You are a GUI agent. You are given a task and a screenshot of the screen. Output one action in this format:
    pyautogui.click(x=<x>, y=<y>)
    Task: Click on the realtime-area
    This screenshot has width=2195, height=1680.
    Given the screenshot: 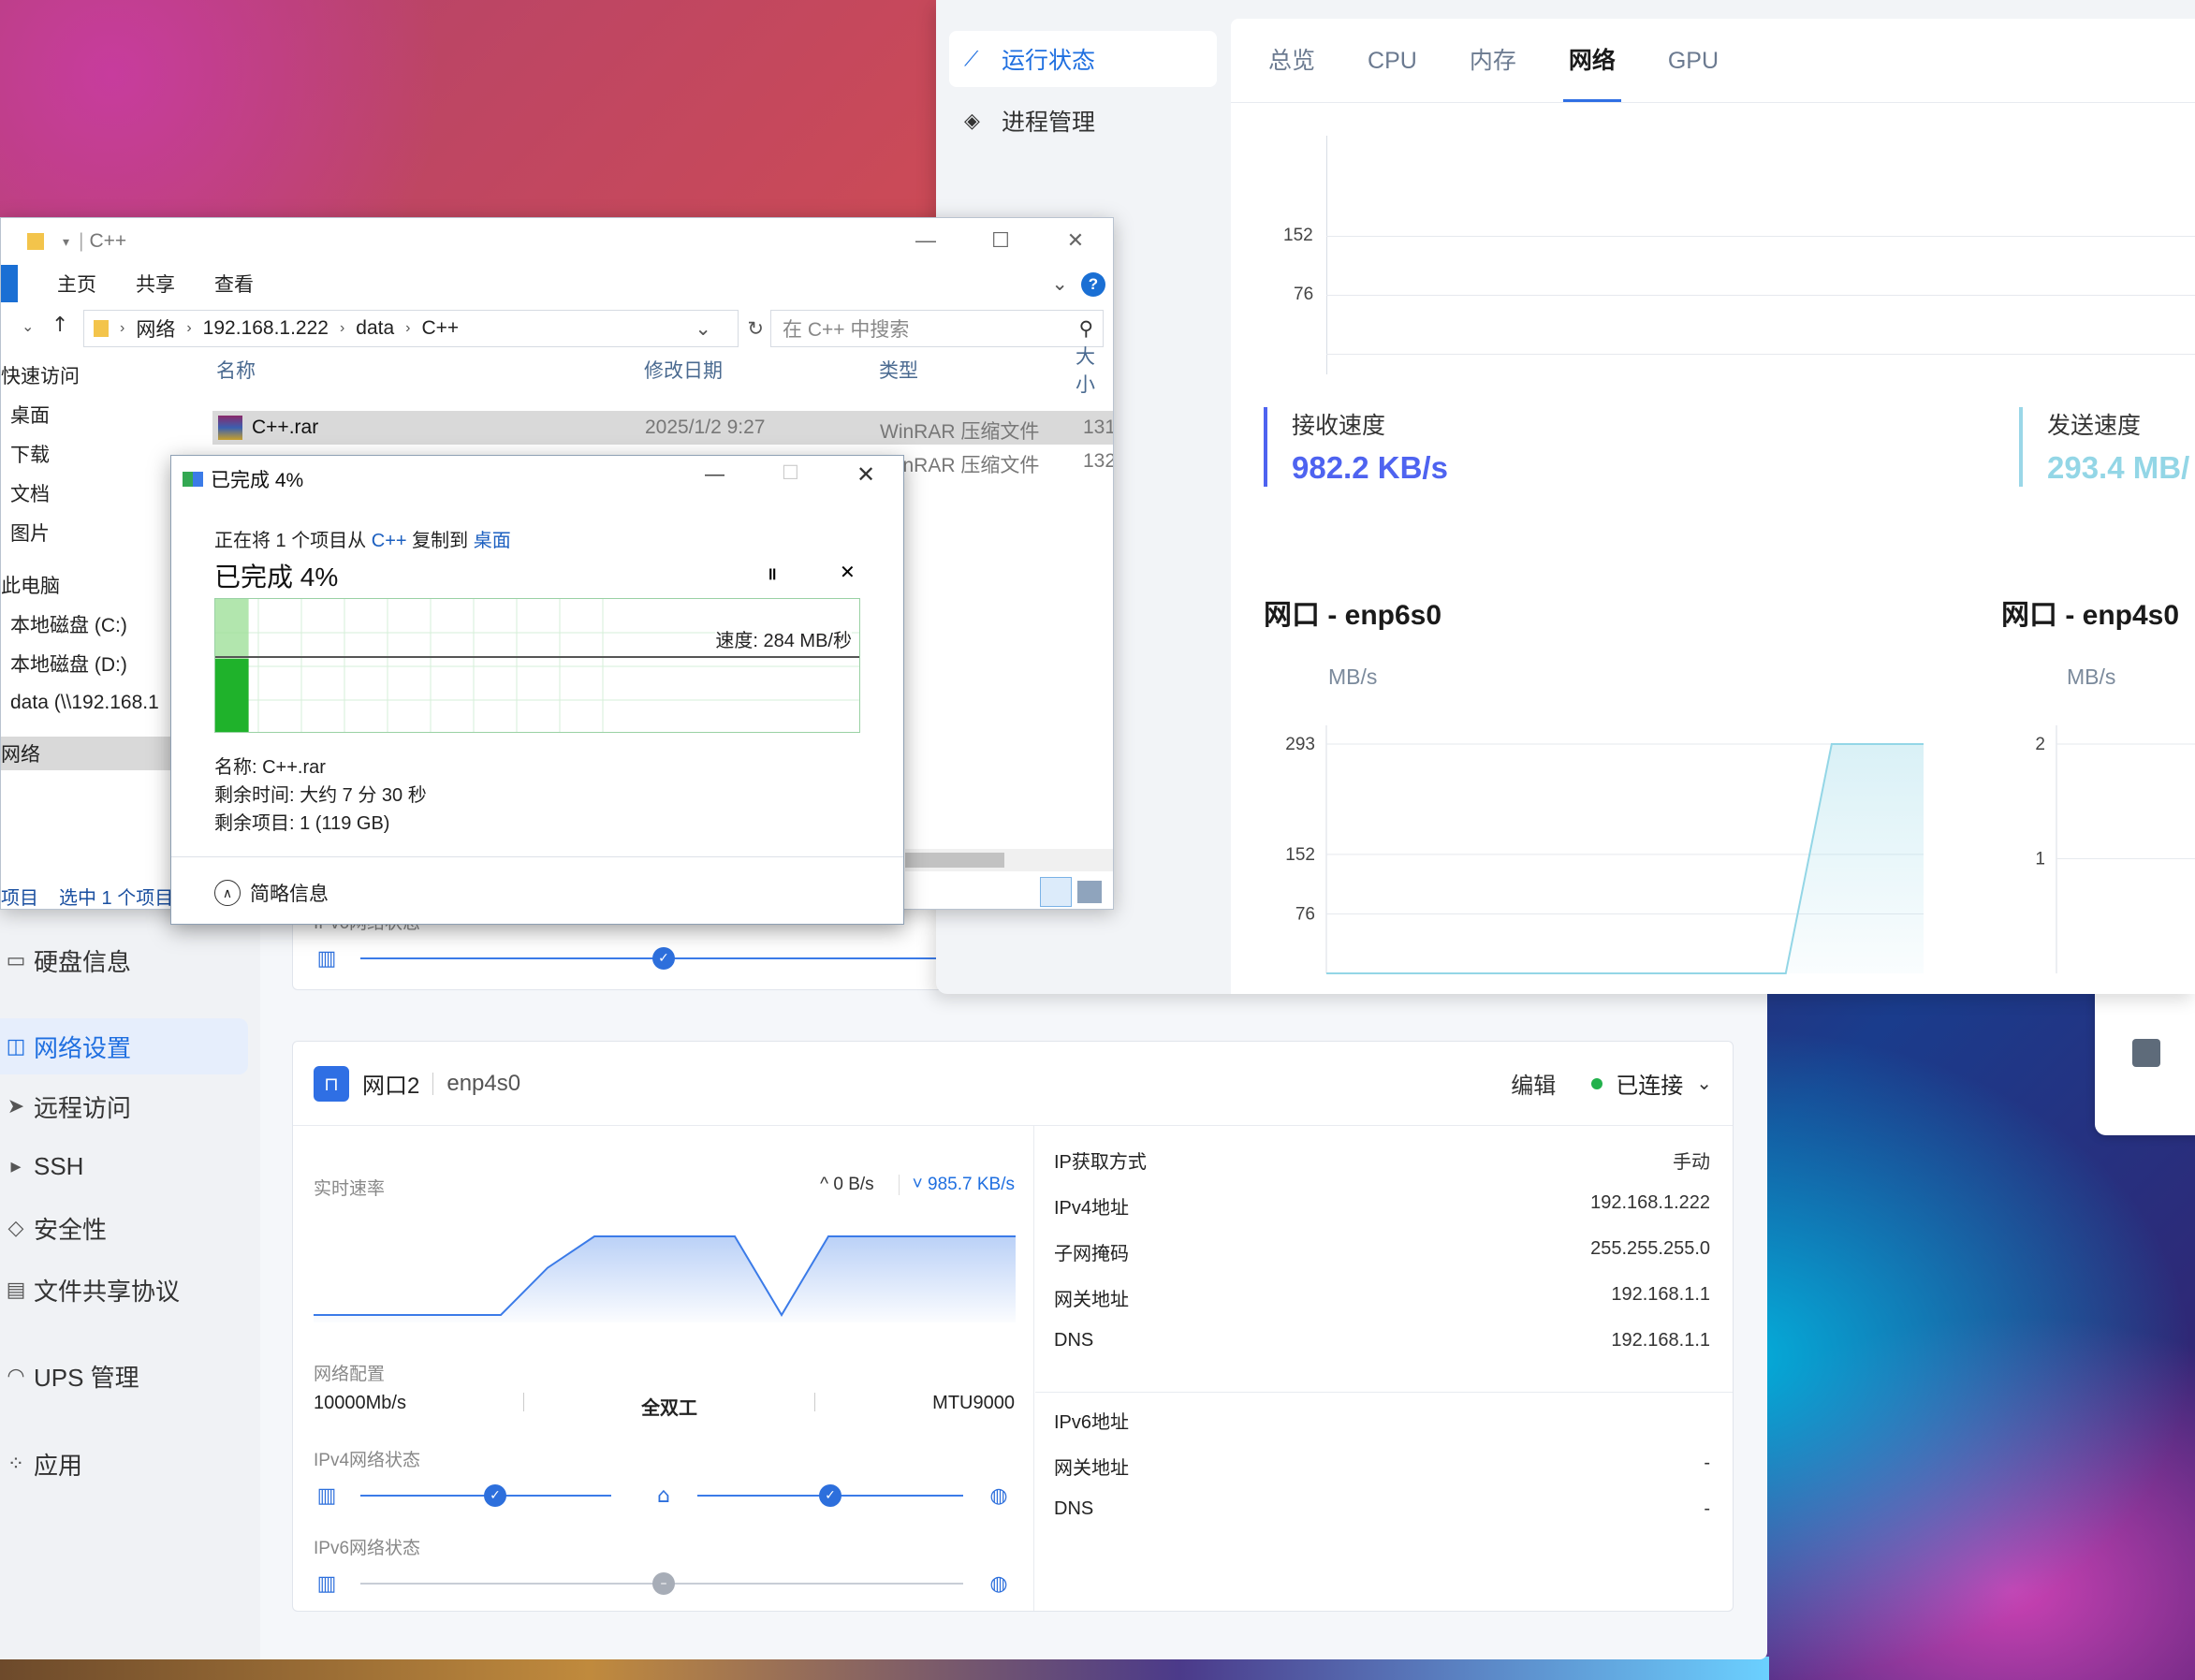 What is the action you would take?
    pyautogui.click(x=665, y=1279)
    